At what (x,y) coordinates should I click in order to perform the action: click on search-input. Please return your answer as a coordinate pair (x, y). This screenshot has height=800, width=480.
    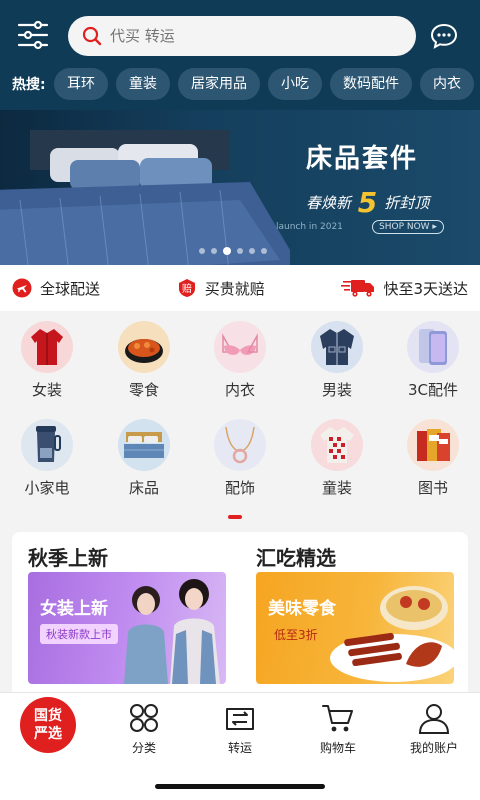
    Looking at the image, I should click on (250, 36).